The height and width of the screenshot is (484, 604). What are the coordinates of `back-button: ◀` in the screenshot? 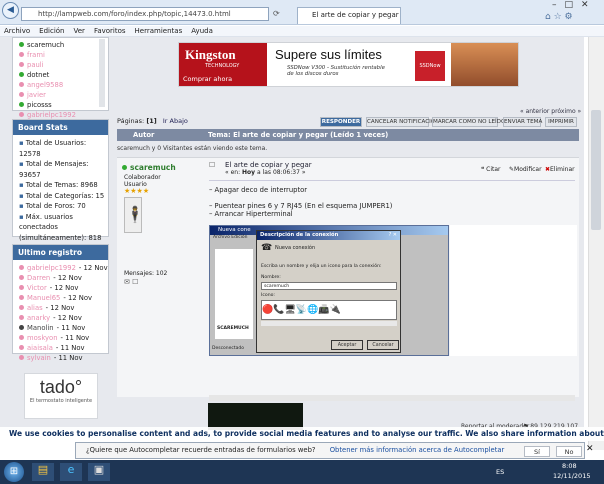 It's located at (10, 10).